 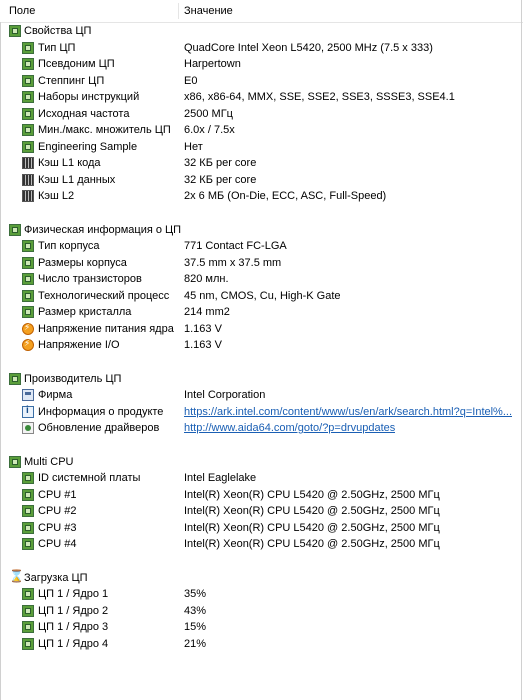 I want to click on property-row: ЦП 1 / Ядро 4 21%, so click(x=260, y=644).